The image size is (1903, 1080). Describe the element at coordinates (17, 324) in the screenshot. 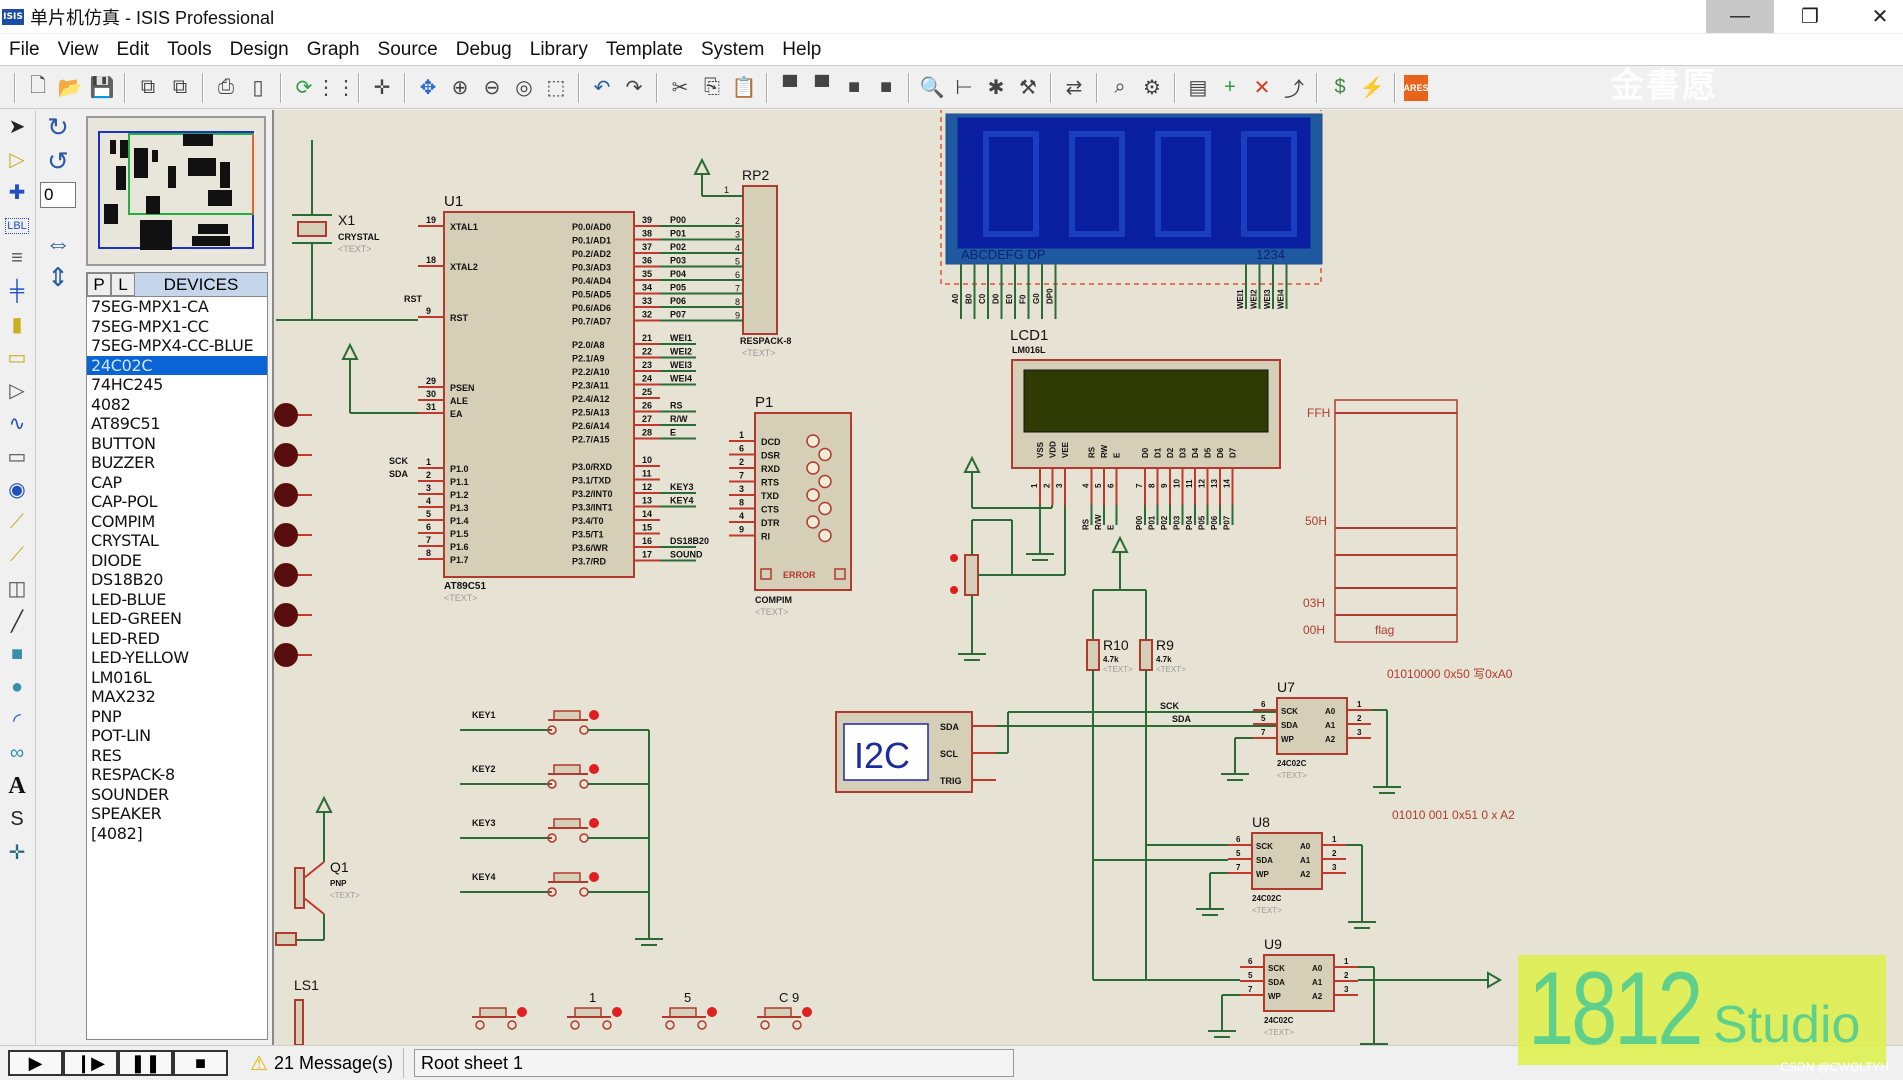

I see `subcircuit-mode-button: ▮` at that location.